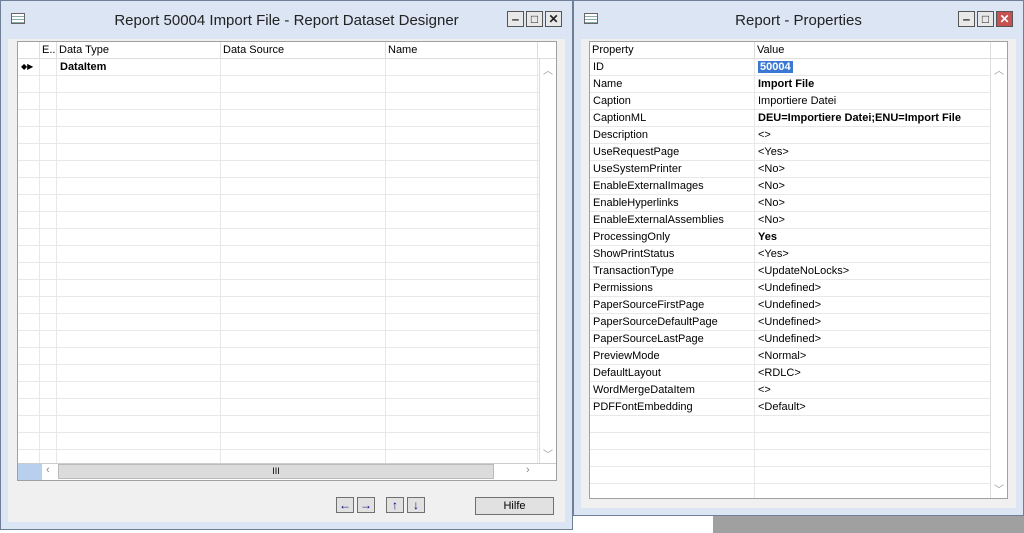 The image size is (1024, 533). Describe the element at coordinates (873, 101) in the screenshot. I see `property-value: Importiere Datei` at that location.